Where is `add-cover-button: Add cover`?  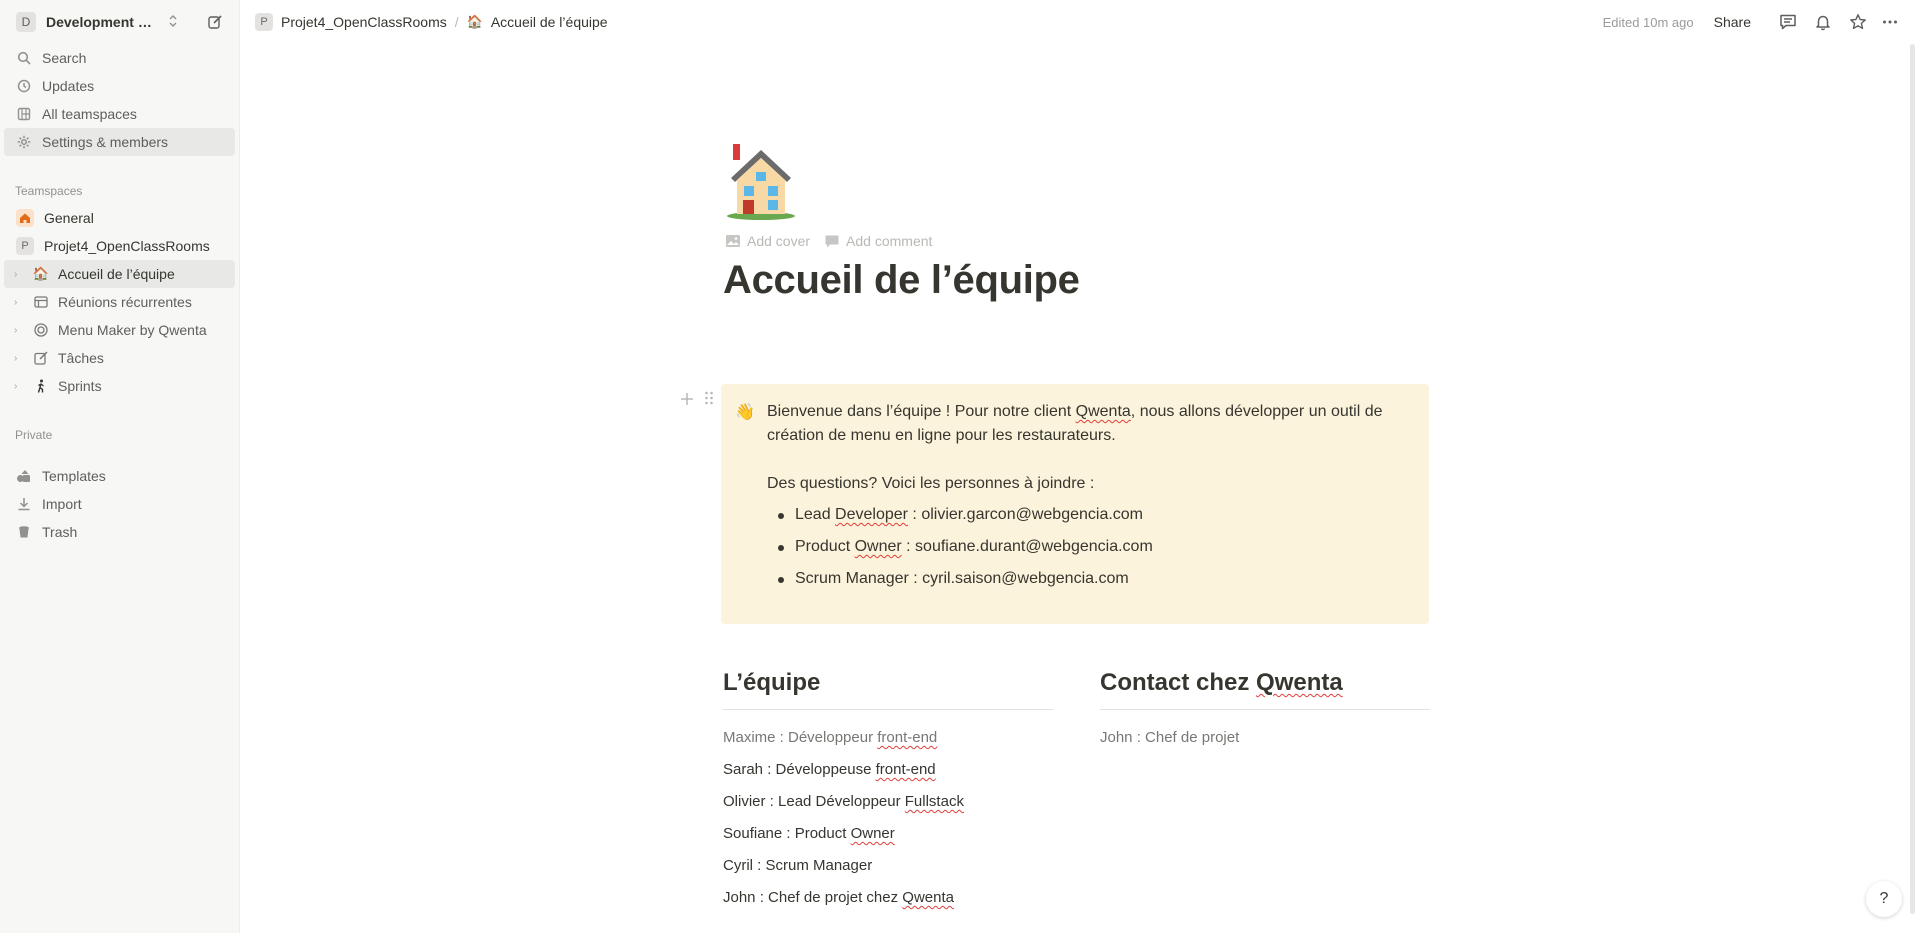
add-cover-button: Add cover is located at coordinates (767, 241).